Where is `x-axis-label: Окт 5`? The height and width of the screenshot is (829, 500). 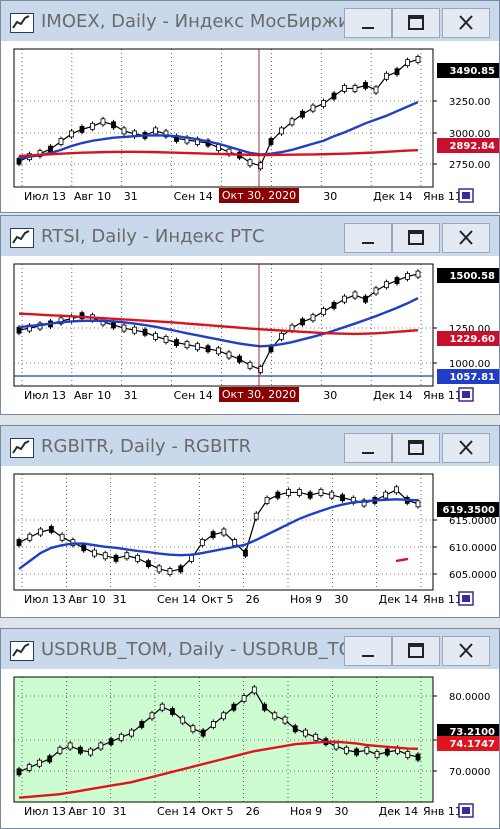
x-axis-label: Окт 5 is located at coordinates (217, 599).